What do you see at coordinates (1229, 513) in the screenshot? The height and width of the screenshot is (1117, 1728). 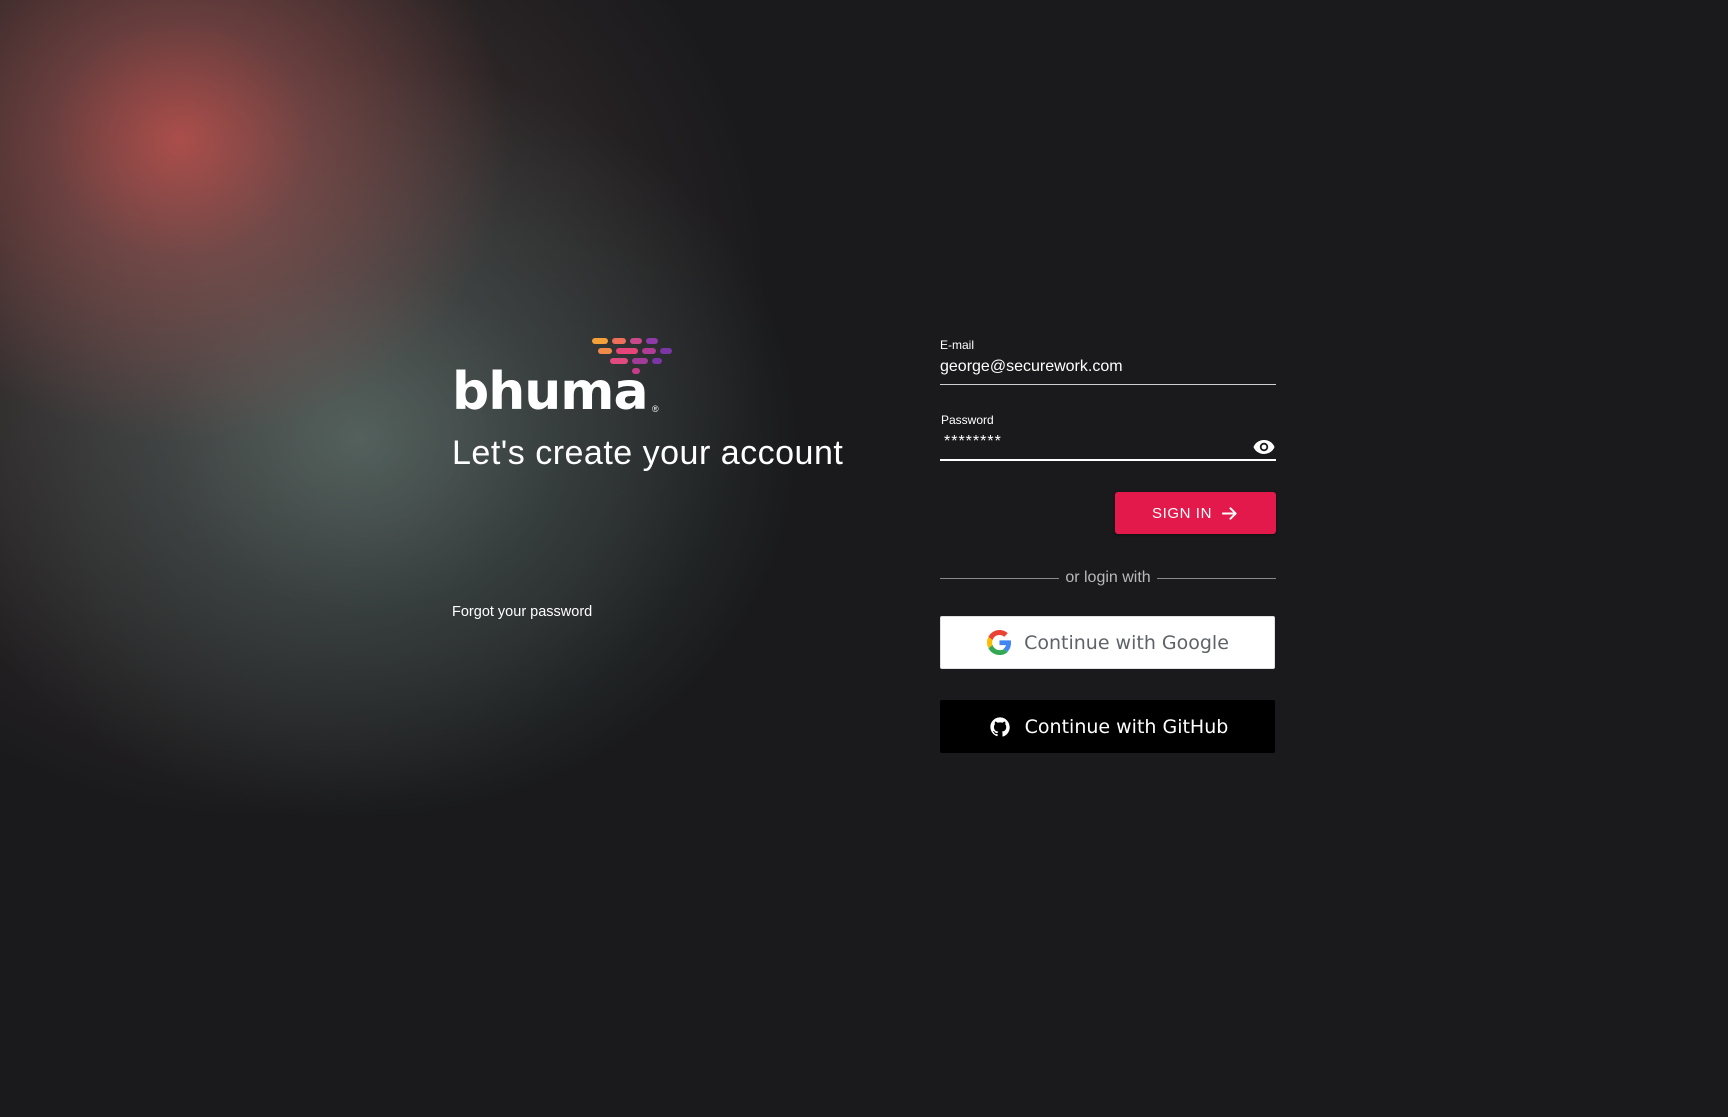 I see `arrow-right-icon` at bounding box center [1229, 513].